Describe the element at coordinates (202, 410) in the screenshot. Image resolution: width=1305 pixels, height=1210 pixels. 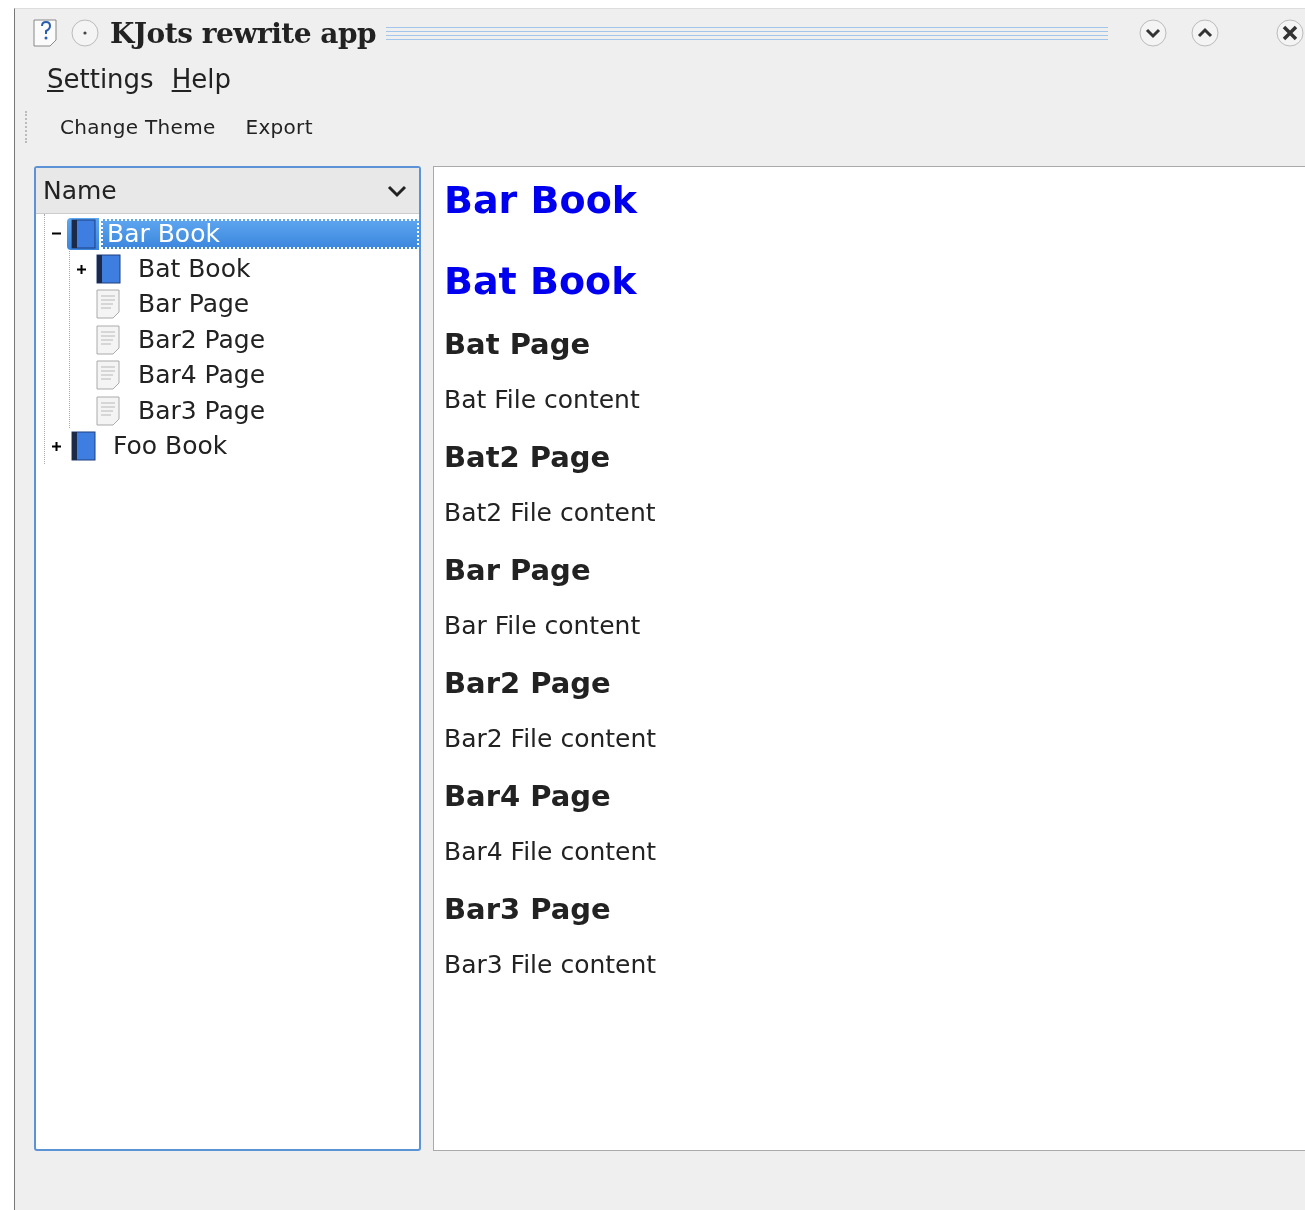
I see `tree-item: Bar3 Page` at that location.